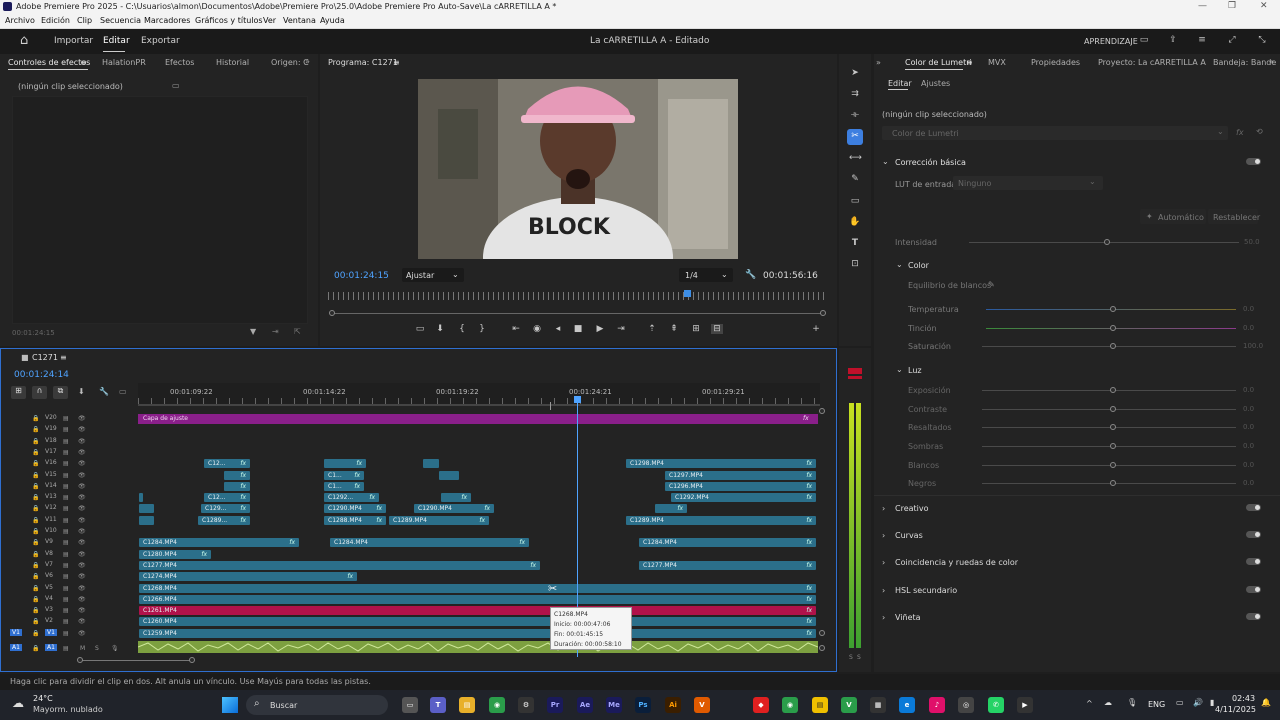  Describe the element at coordinates (179, 62) in the screenshot. I see `tab-efectos: Efectos` at that location.